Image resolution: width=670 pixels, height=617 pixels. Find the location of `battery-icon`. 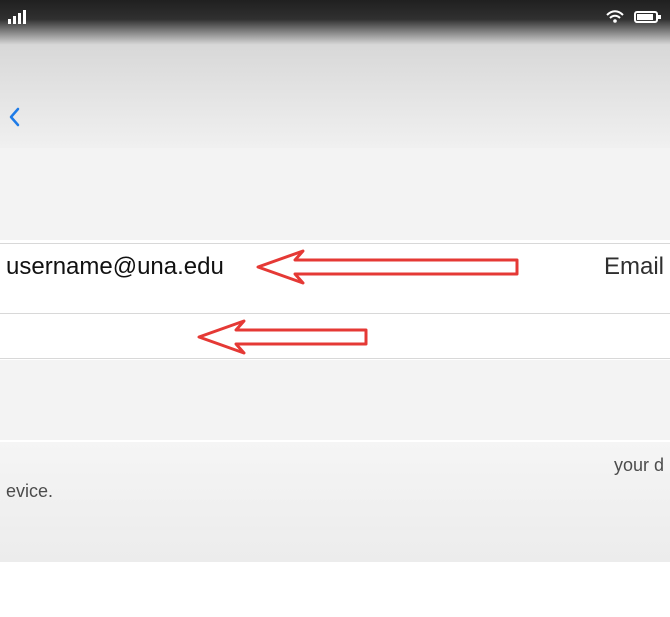

battery-icon is located at coordinates (648, 17).